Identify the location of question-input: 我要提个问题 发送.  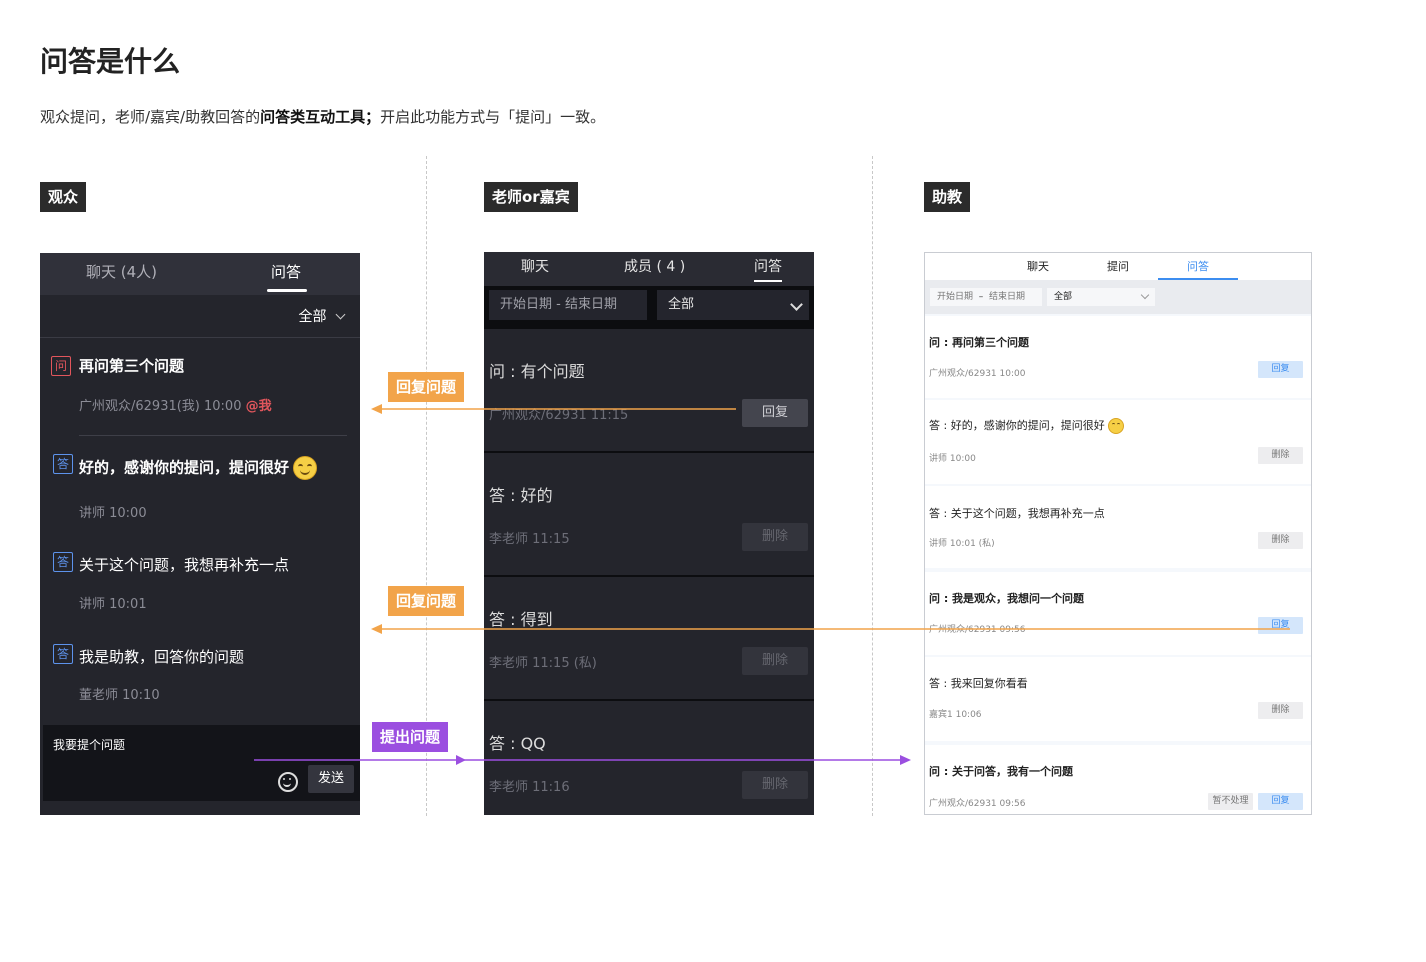
(201, 763).